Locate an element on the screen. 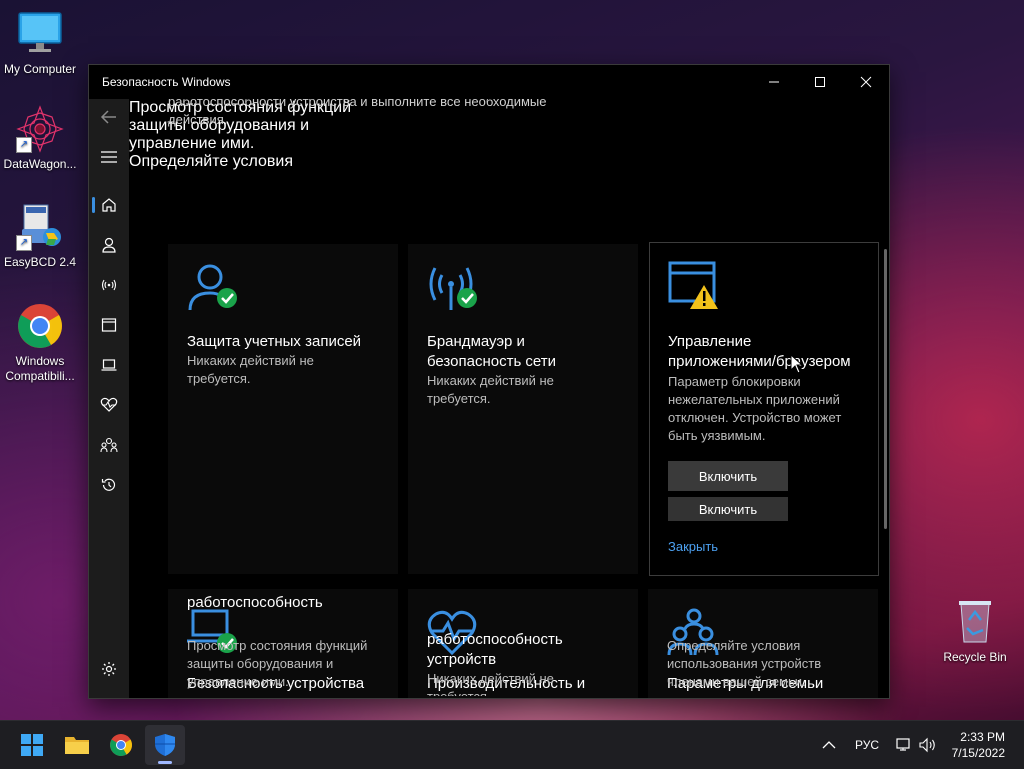 The image size is (1024, 769). desktop-icon-label: EasyBCD 2.4 is located at coordinates (40, 262).